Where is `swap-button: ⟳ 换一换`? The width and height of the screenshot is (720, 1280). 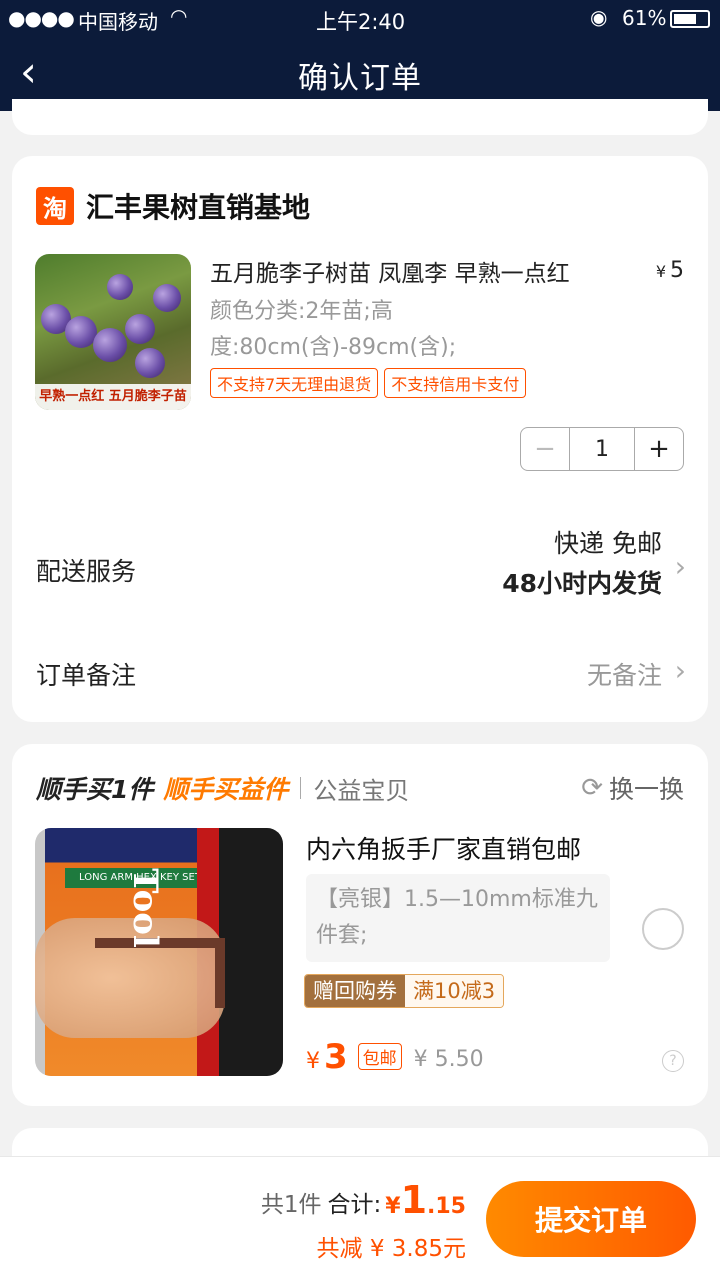 swap-button: ⟳ 换一换 is located at coordinates (632, 788).